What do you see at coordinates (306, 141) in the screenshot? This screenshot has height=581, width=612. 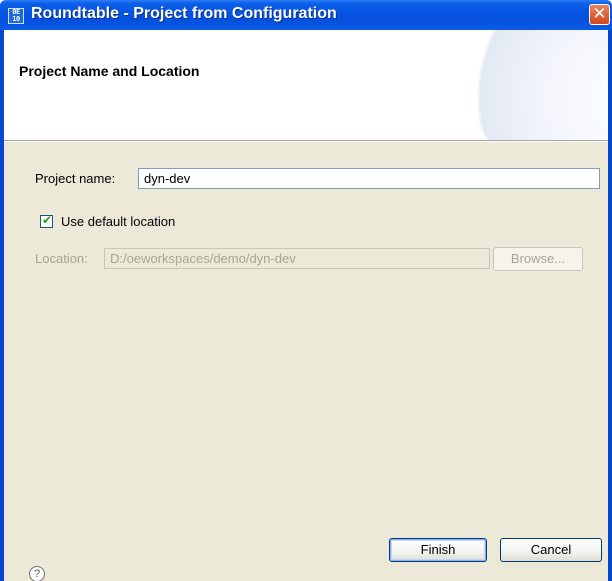 I see `banner-divider-highlight` at bounding box center [306, 141].